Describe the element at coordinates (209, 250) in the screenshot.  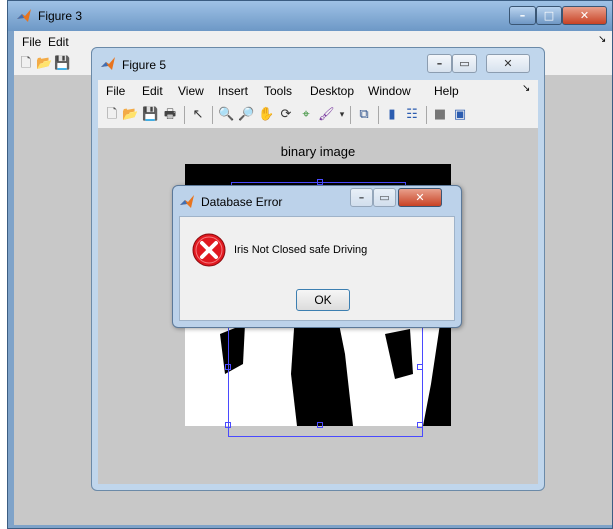
I see `error-x-icon` at that location.